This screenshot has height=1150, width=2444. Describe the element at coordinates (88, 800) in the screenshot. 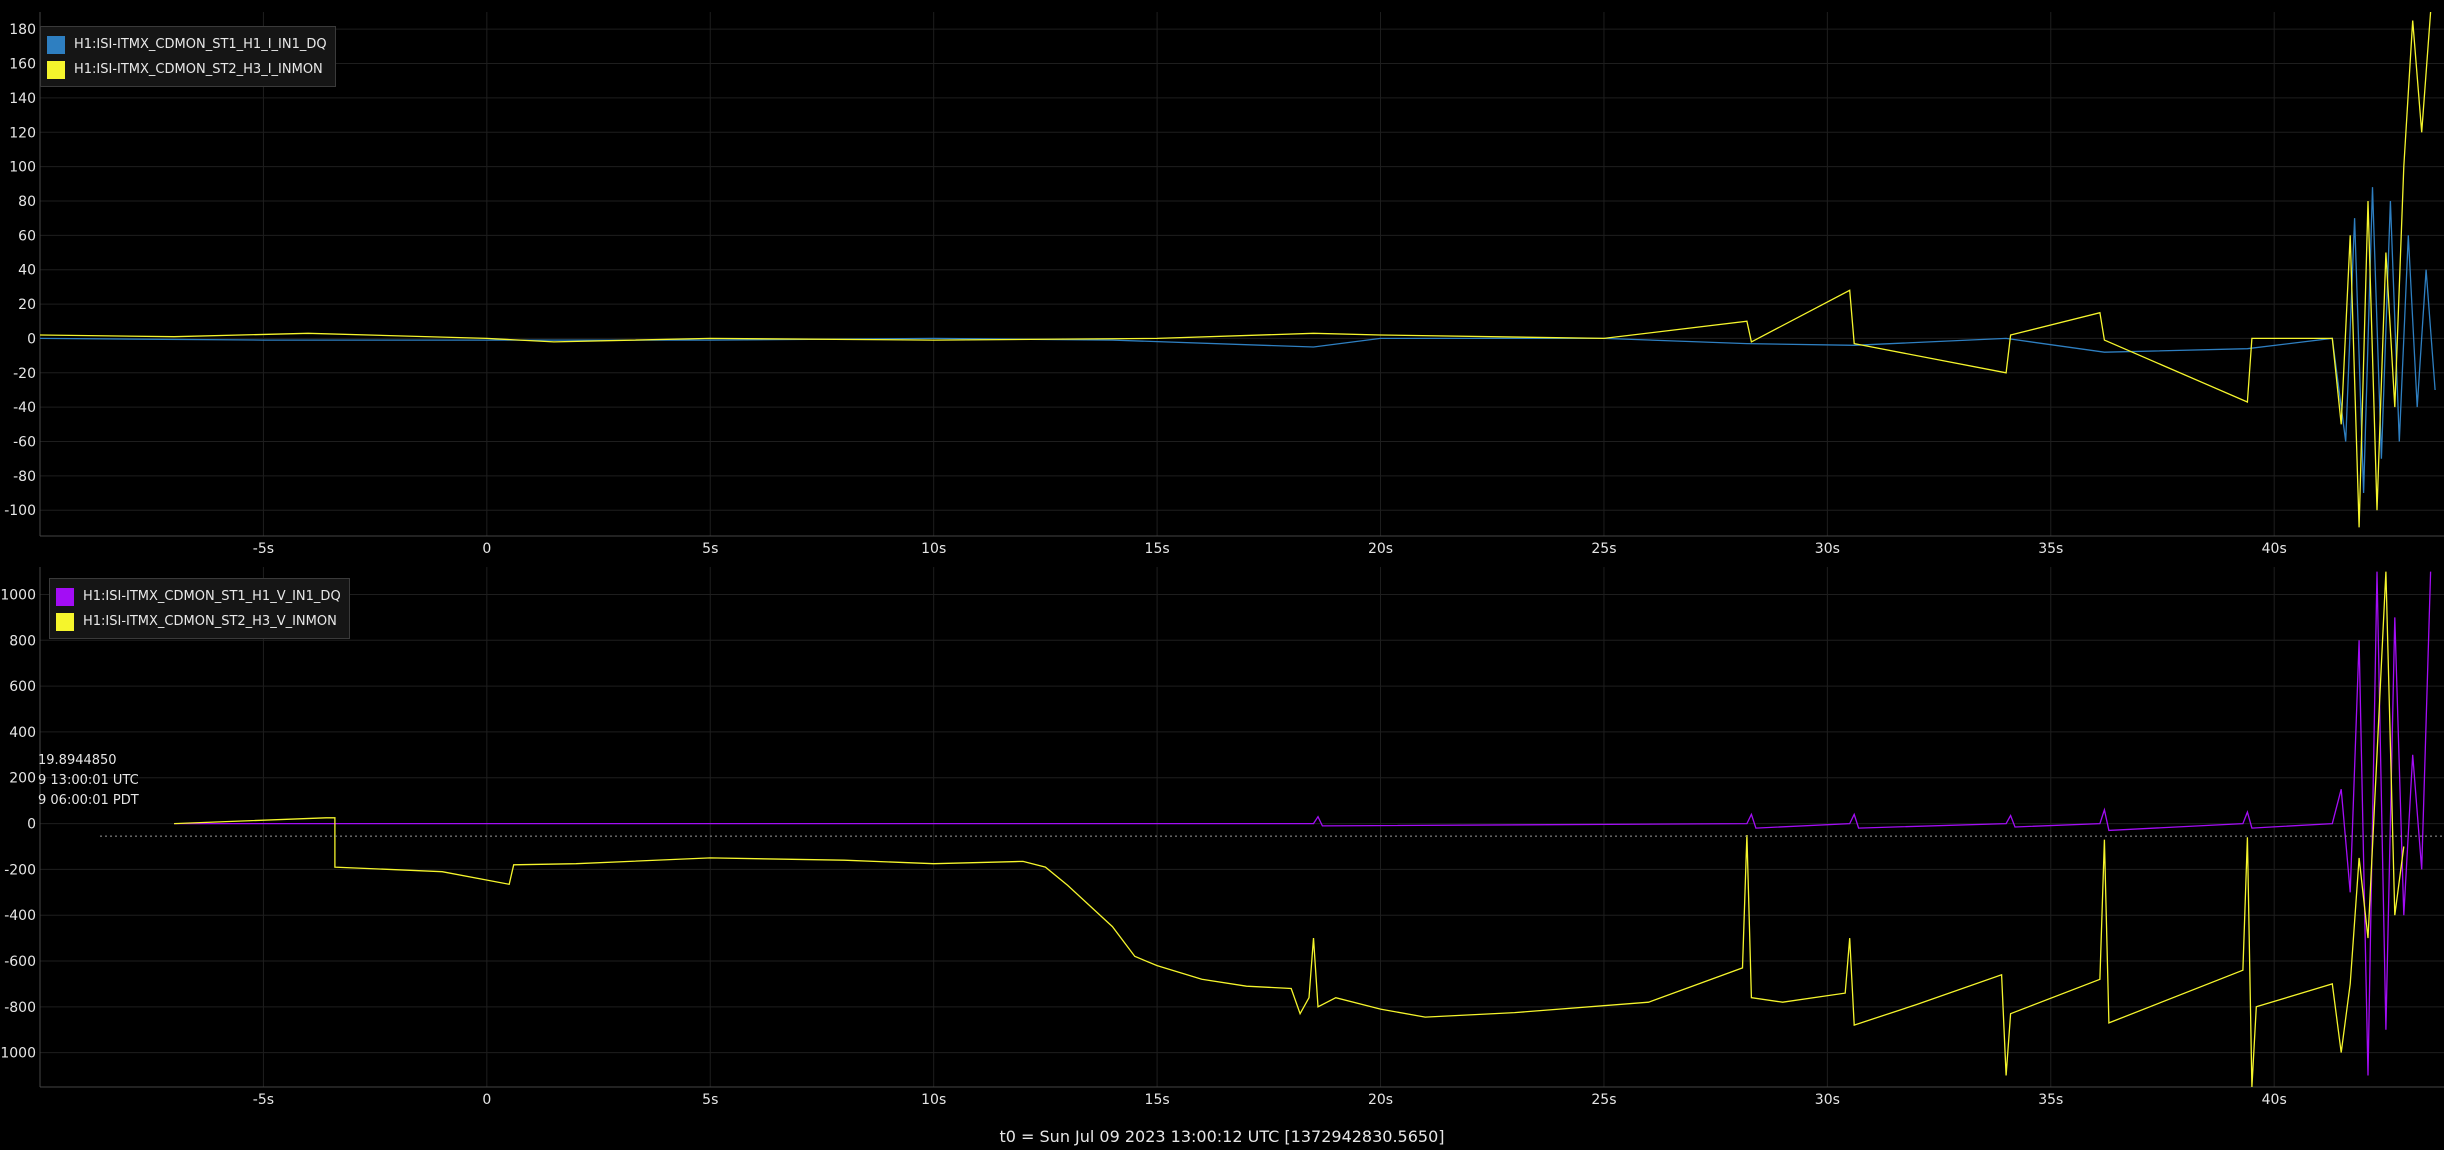

I see `cursor-readout-pdt: 9 06:00:01 PDT` at that location.